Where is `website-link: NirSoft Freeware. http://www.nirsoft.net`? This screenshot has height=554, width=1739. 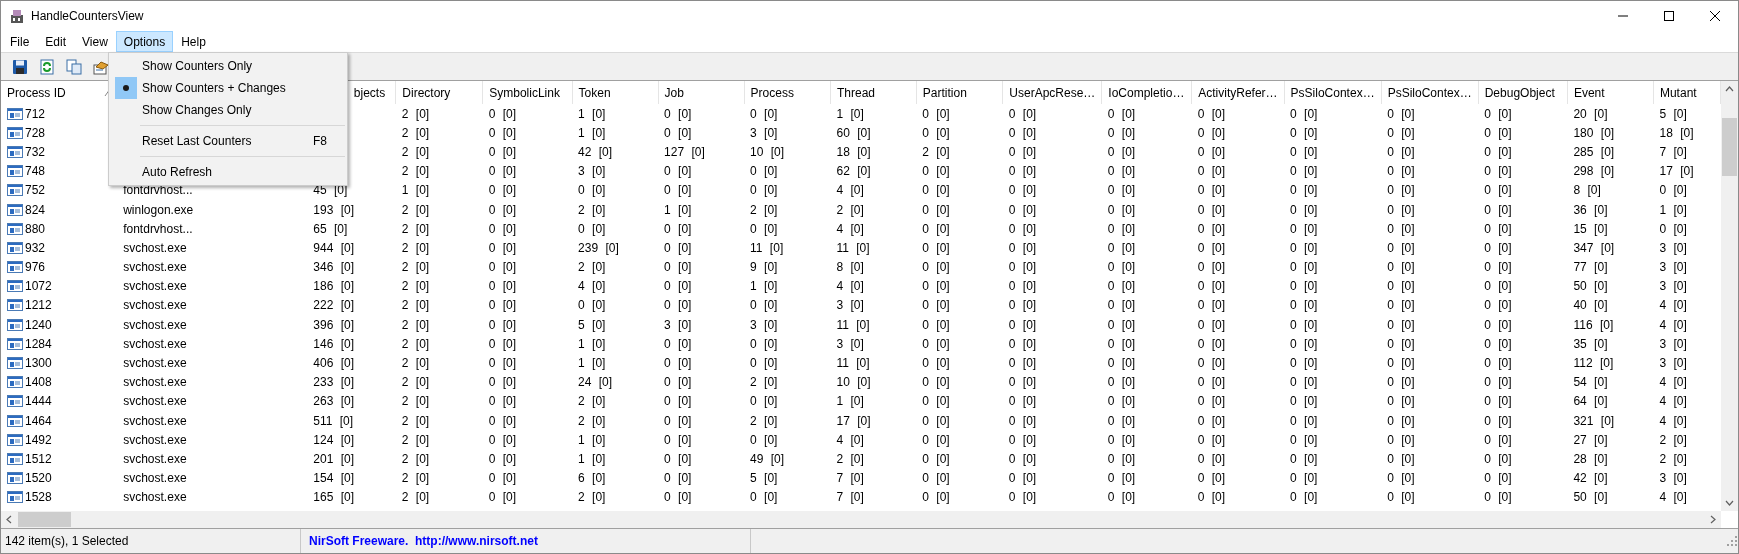
website-link: NirSoft Freeware. http://www.nirsoft.net is located at coordinates (423, 541).